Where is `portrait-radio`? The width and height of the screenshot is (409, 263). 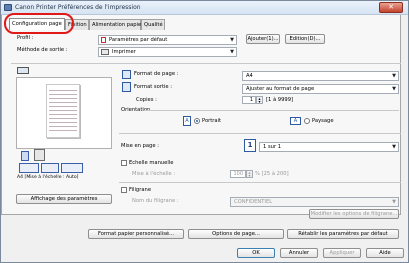
portrait-radio is located at coordinates (197, 121).